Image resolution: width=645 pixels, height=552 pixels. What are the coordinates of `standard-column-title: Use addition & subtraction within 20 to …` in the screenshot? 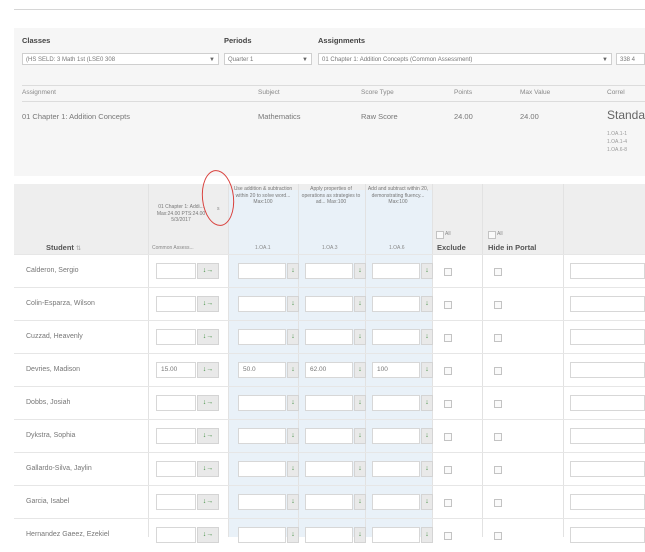 It's located at (263, 196).